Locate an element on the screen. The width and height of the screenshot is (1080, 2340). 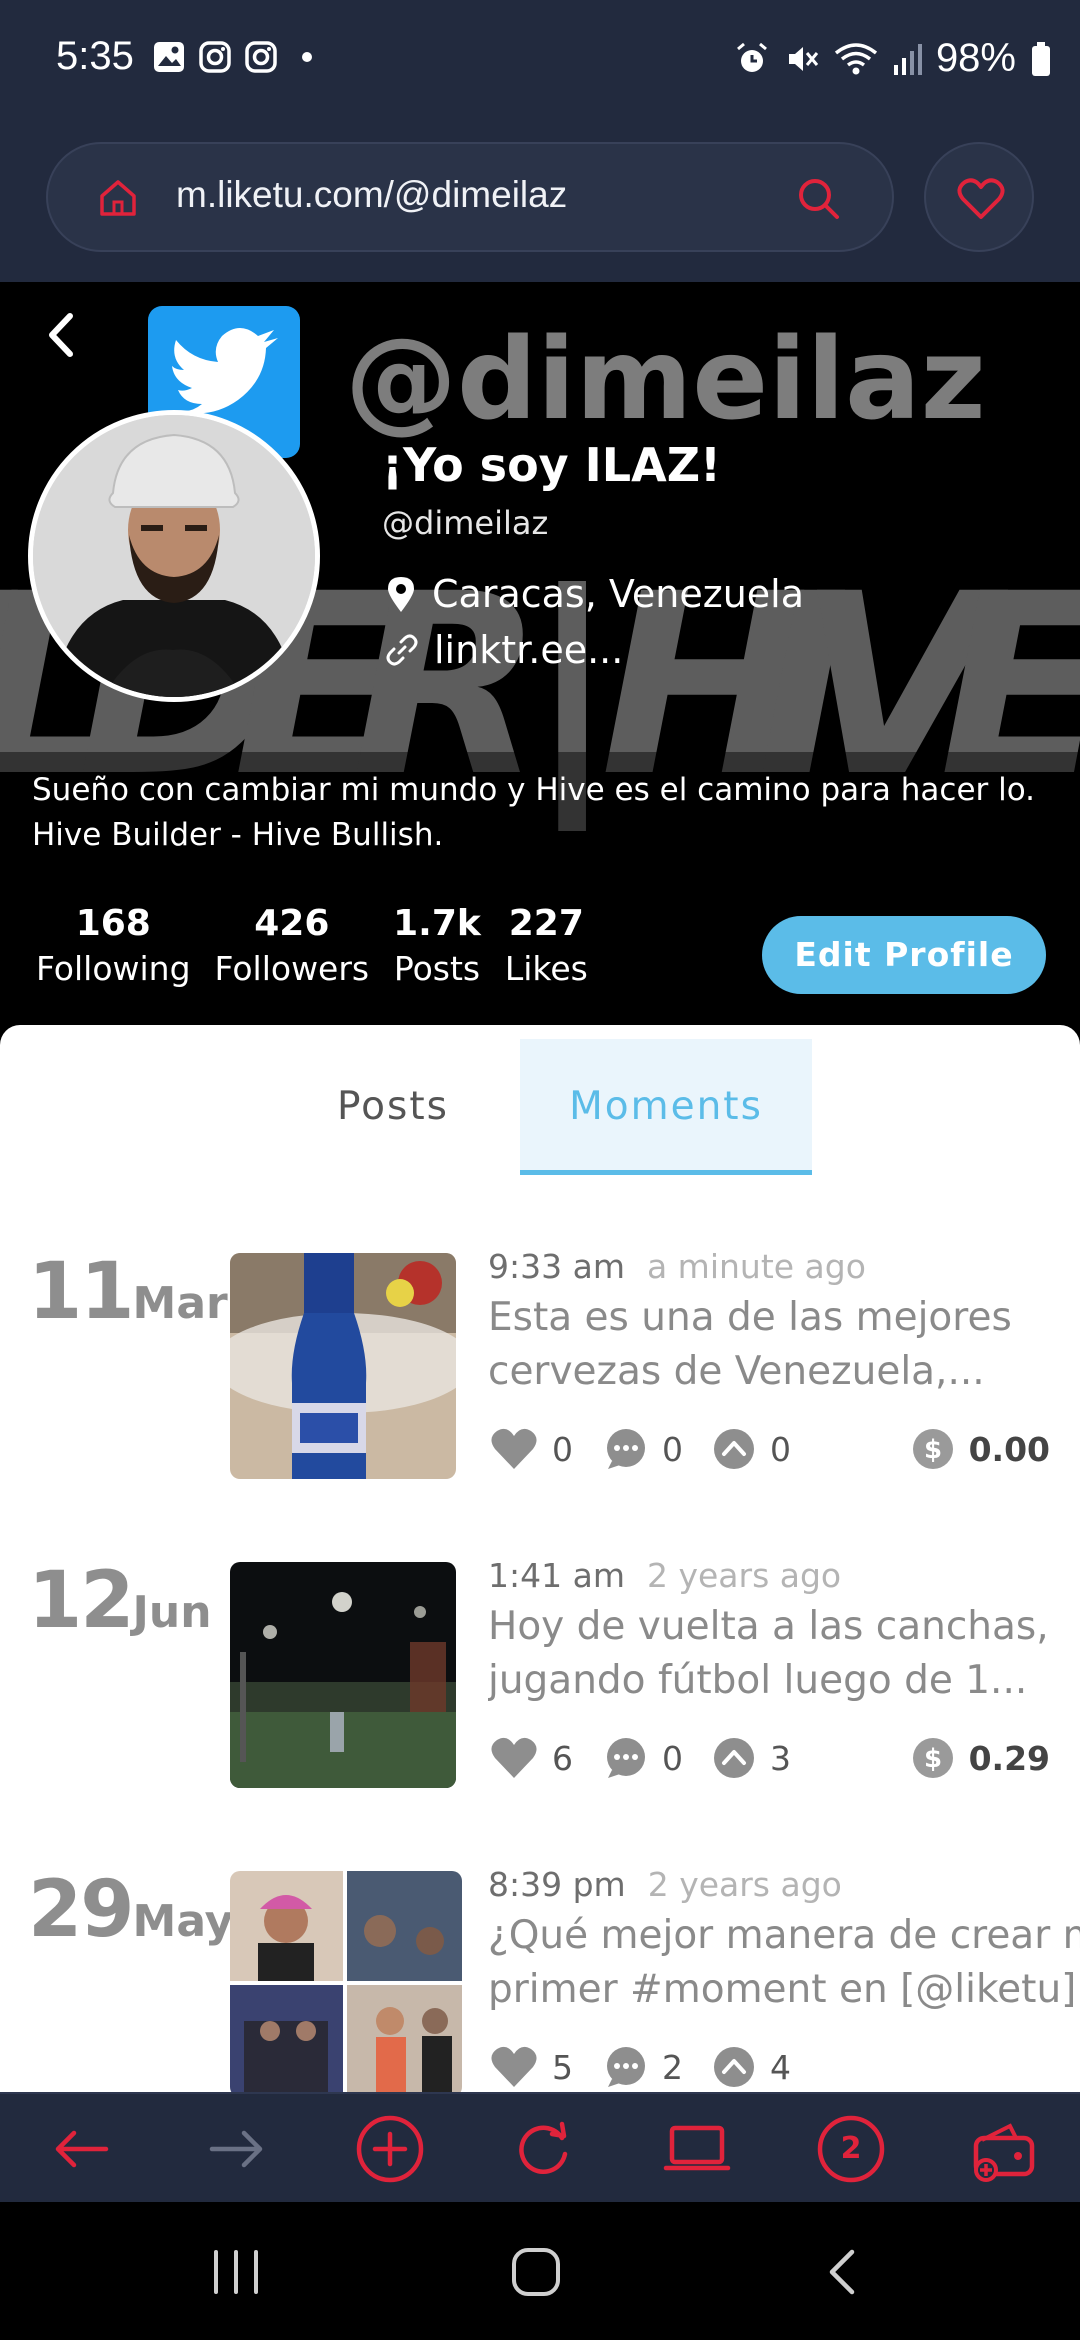
favorite-button is located at coordinates (979, 197).